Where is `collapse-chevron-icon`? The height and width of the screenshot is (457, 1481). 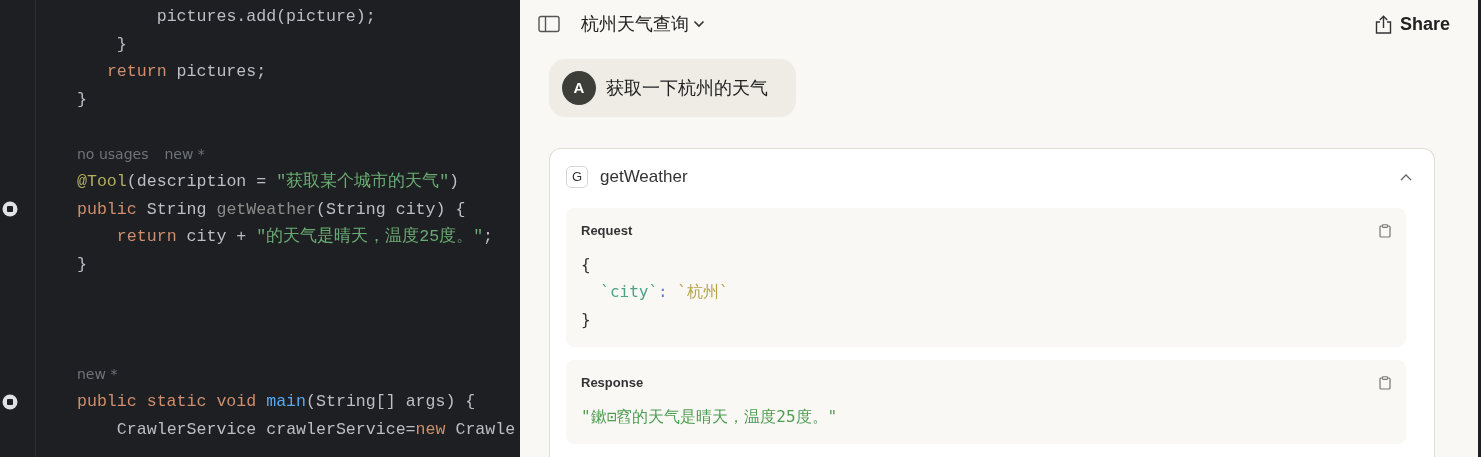 collapse-chevron-icon is located at coordinates (1406, 177).